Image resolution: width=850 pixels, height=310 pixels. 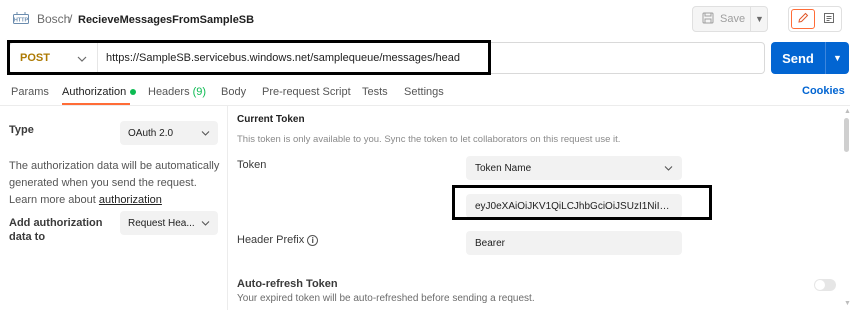 I want to click on toggle-knob, so click(x=820, y=285).